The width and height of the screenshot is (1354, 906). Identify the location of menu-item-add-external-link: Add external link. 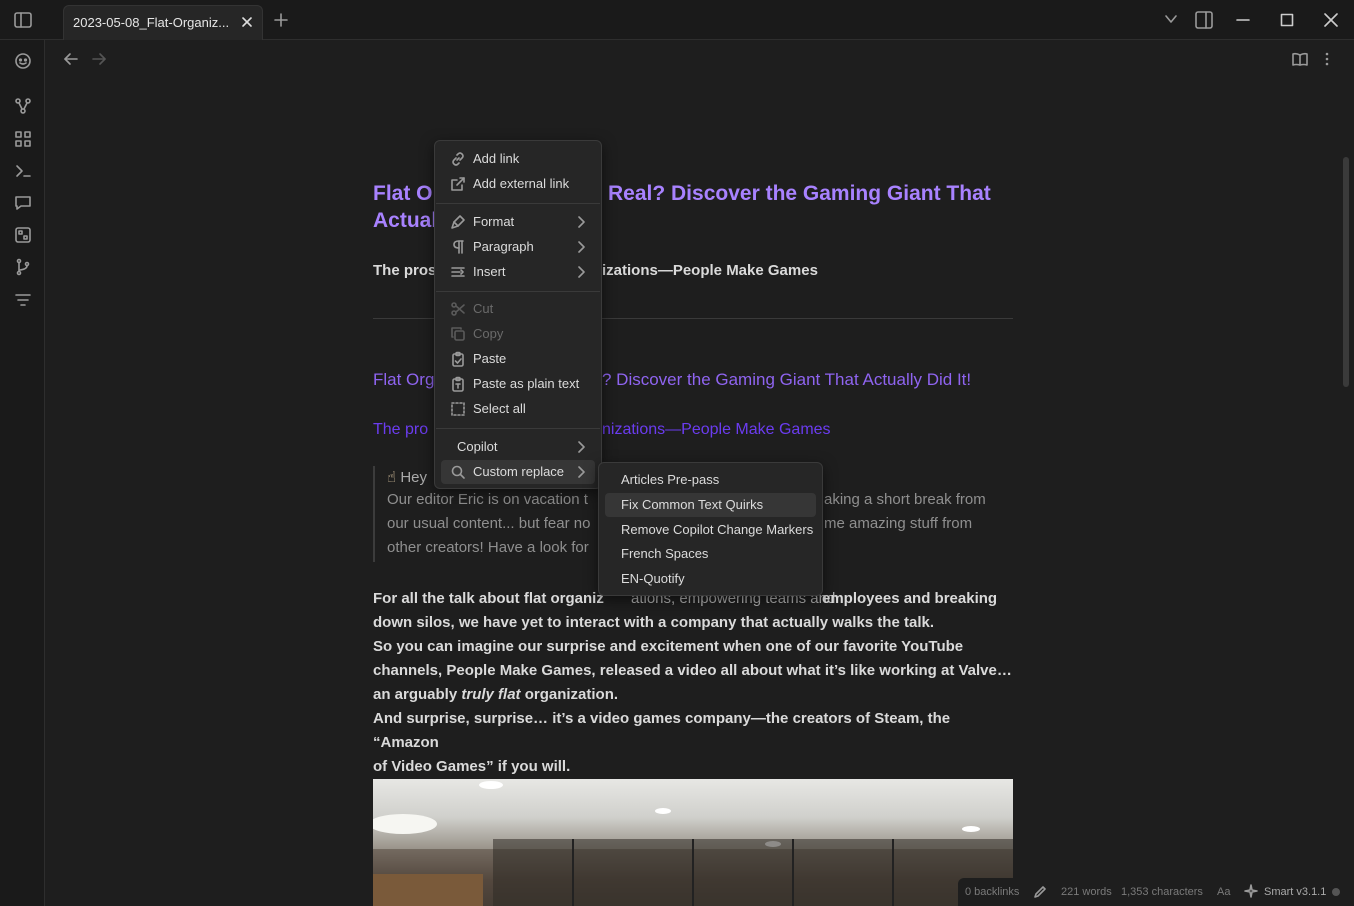
(518, 184).